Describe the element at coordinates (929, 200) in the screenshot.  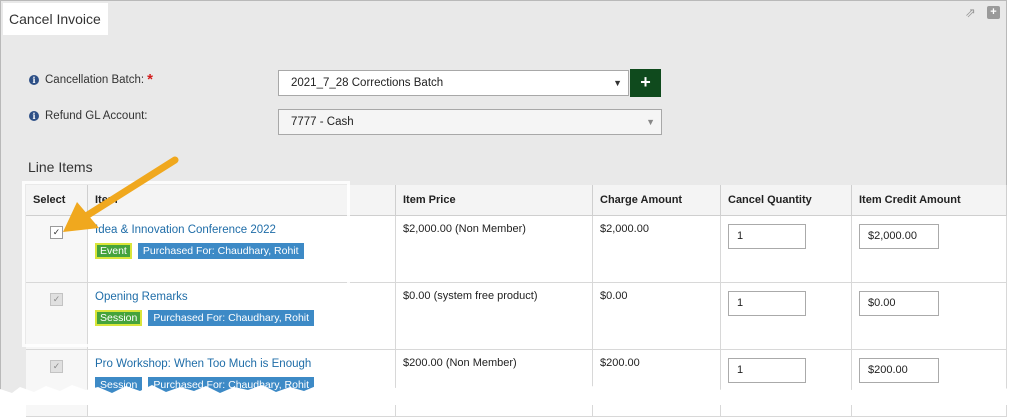
I see `column-header: Item Credit Amount` at that location.